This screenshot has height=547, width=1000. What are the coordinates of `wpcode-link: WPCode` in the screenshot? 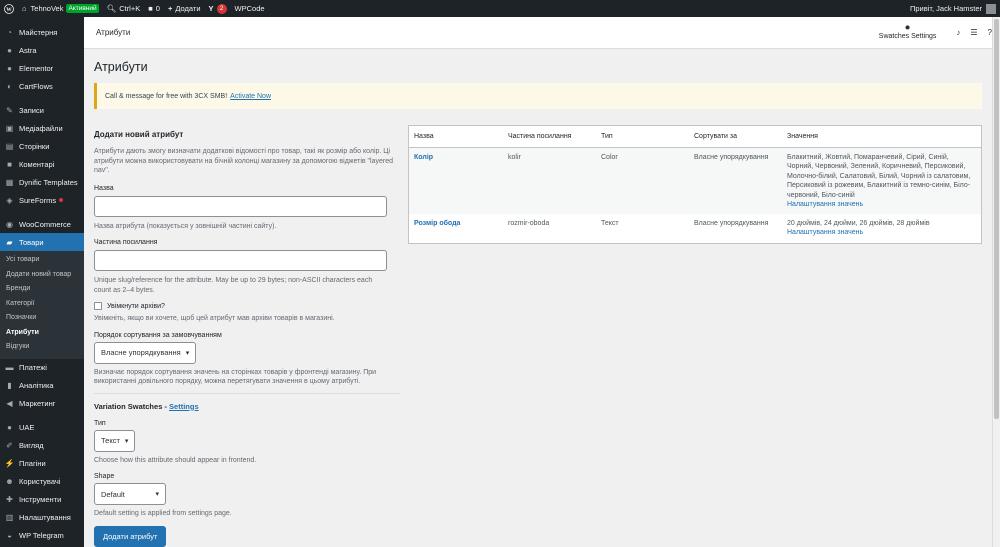 It's located at (250, 8).